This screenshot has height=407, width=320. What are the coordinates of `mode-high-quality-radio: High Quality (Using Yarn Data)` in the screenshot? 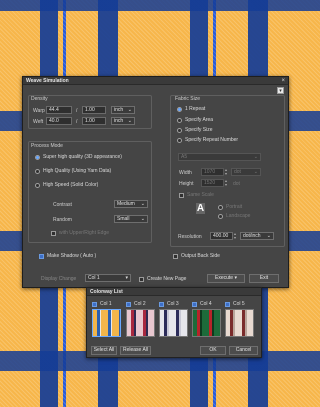 It's located at (73, 171).